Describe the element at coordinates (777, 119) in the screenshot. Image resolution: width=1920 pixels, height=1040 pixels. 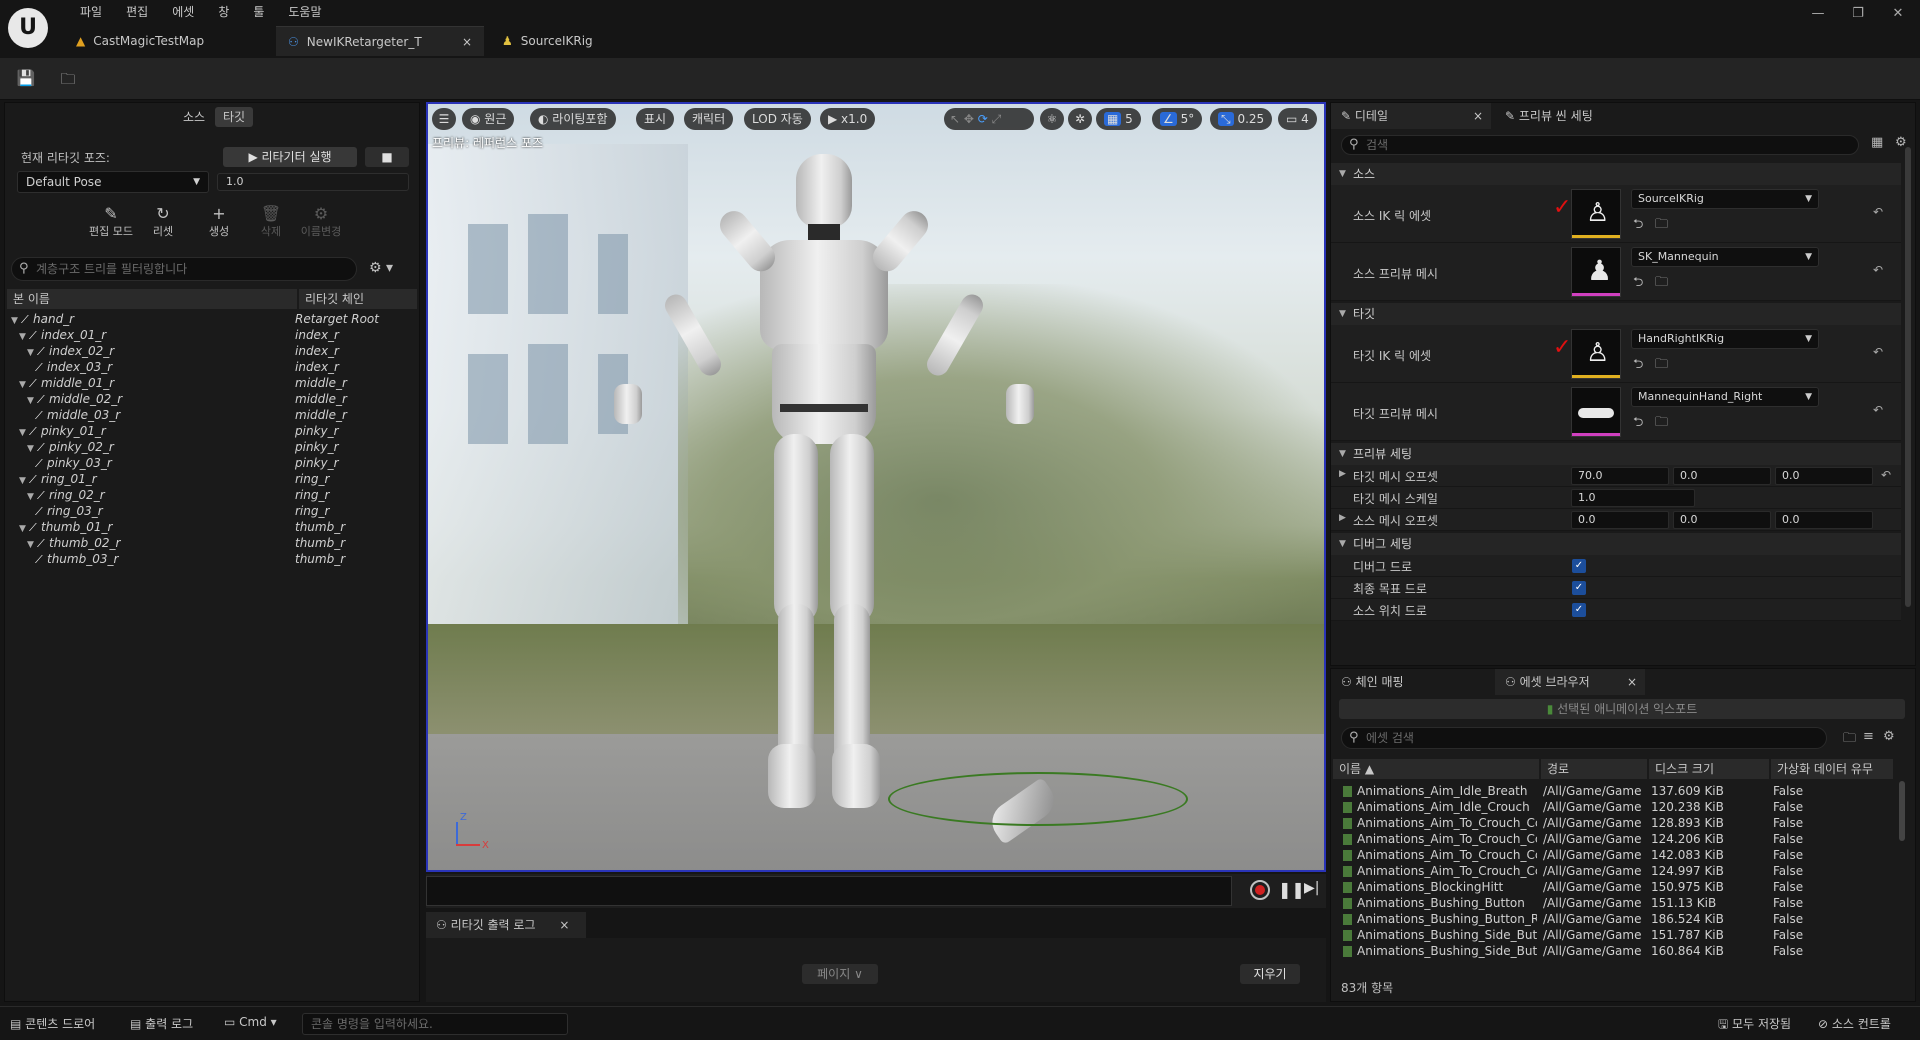
I see `lod-button: LOD 자동` at that location.